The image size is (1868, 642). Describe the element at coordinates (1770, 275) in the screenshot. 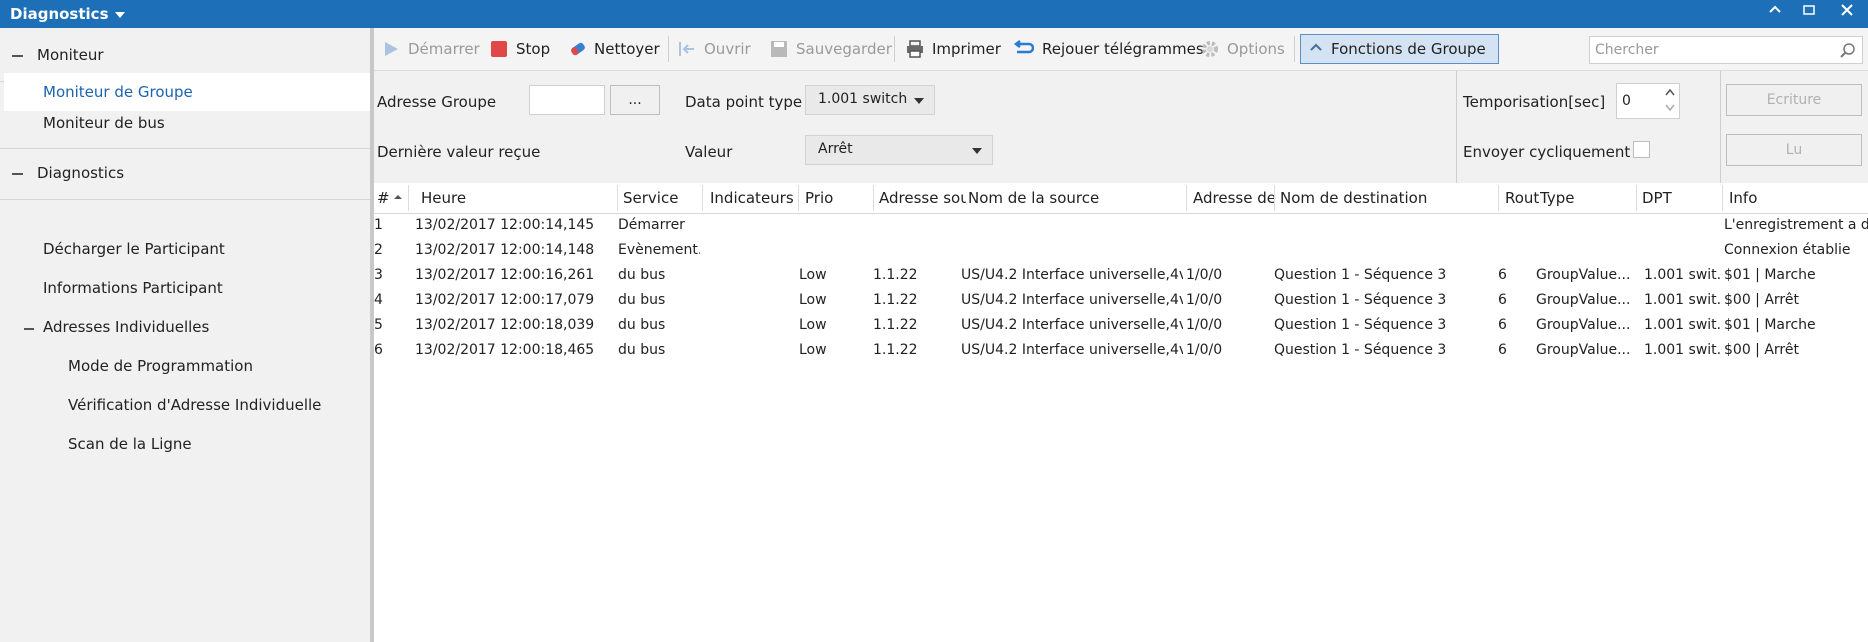

I see `cell-info: $01 | Marche` at that location.